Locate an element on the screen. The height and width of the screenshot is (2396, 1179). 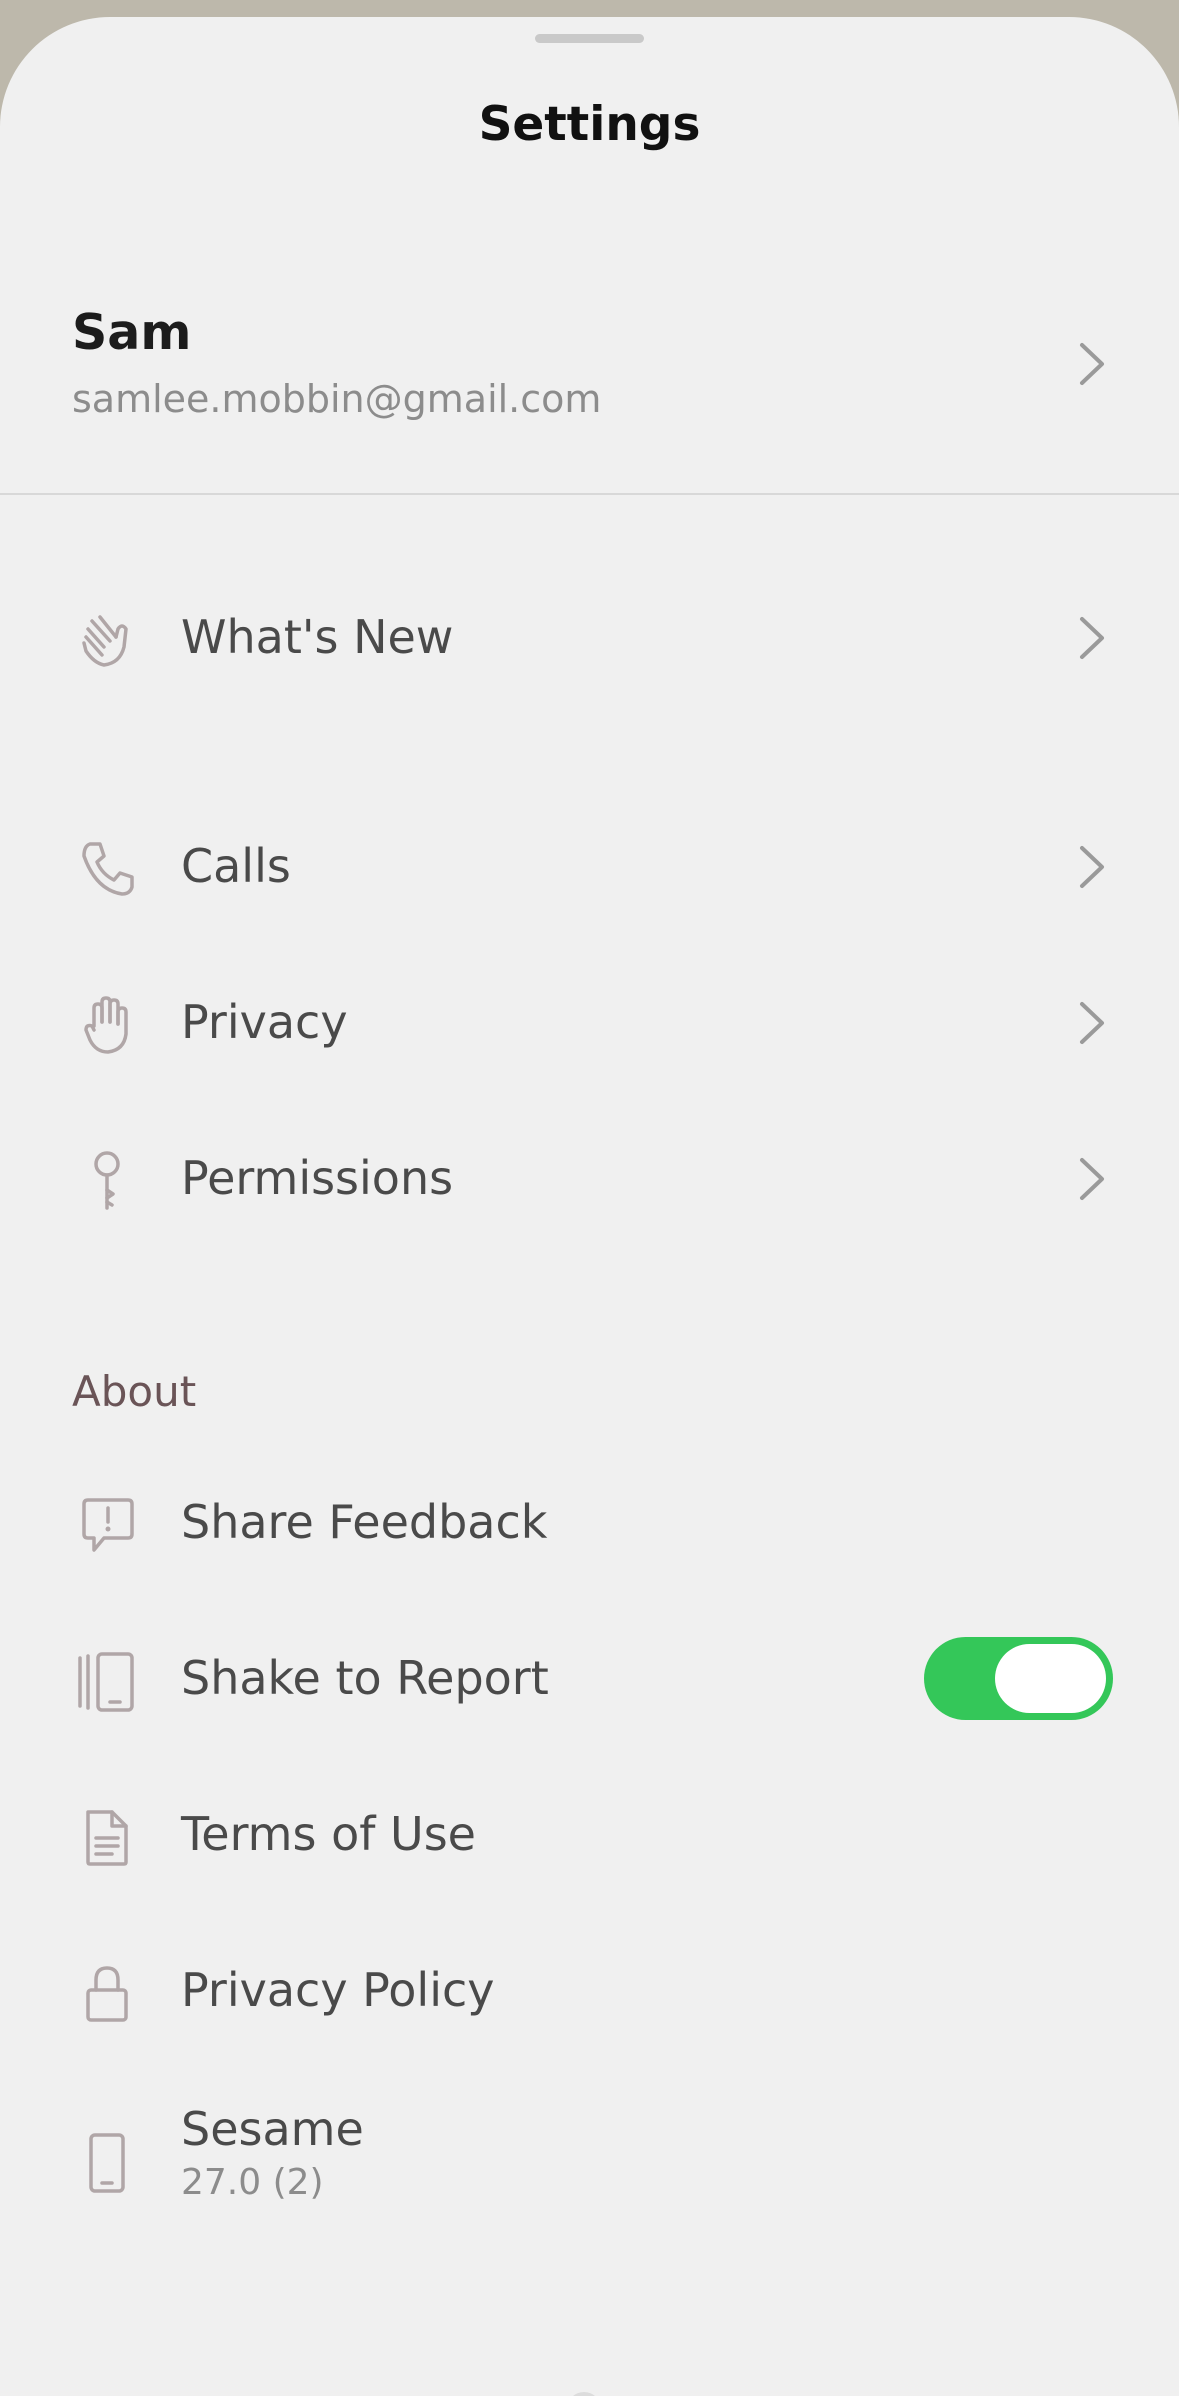
key-icon is located at coordinates (107, 1180).